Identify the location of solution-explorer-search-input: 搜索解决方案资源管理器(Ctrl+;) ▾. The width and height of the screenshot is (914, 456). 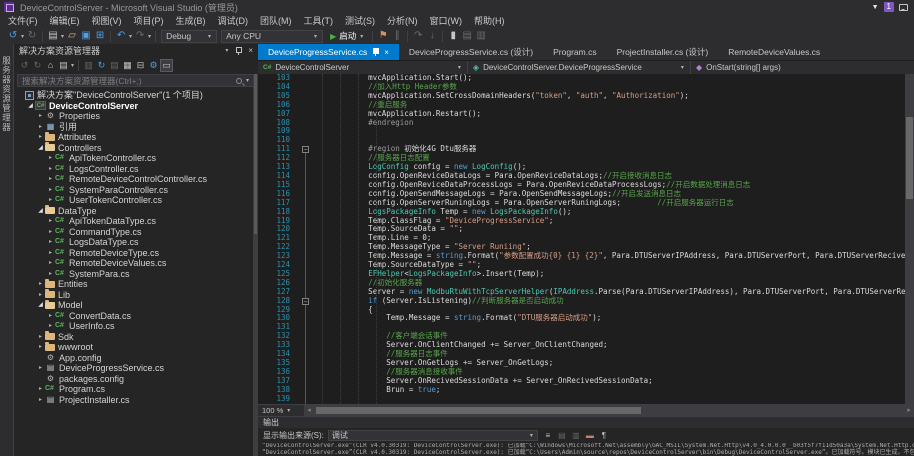
(136, 80).